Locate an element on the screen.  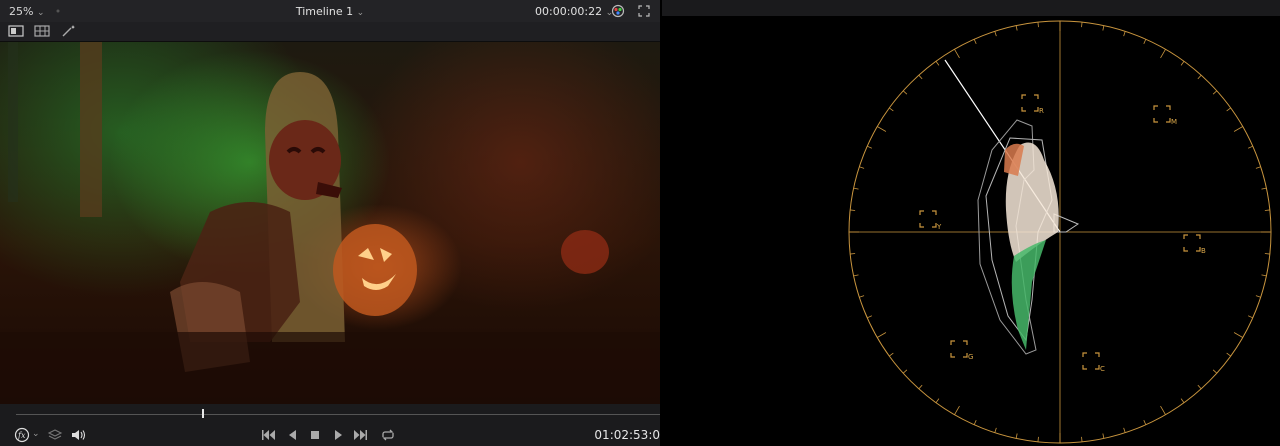
scrubber-track is located at coordinates (338, 414).